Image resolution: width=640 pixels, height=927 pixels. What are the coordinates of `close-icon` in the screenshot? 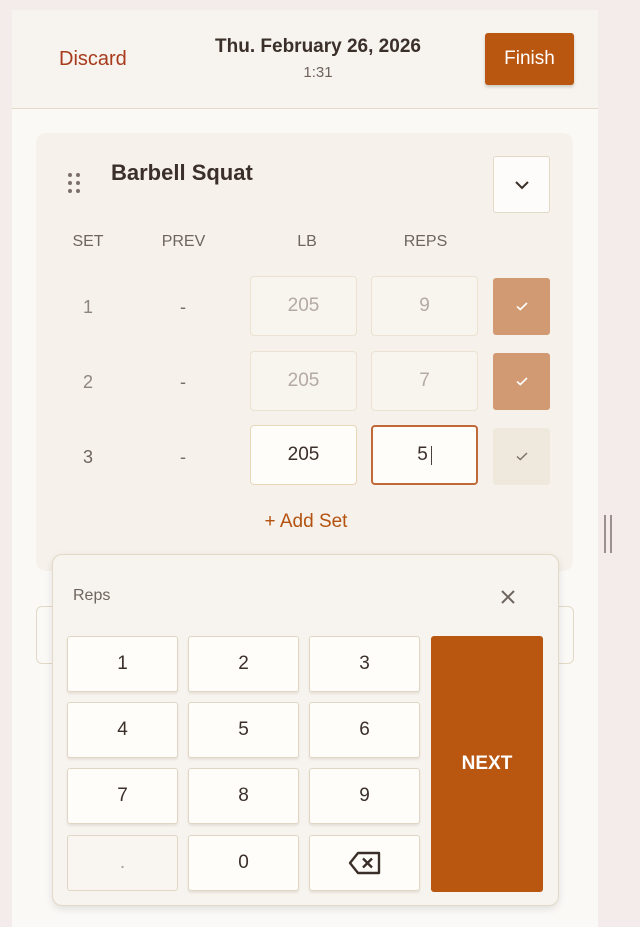 It's located at (508, 597).